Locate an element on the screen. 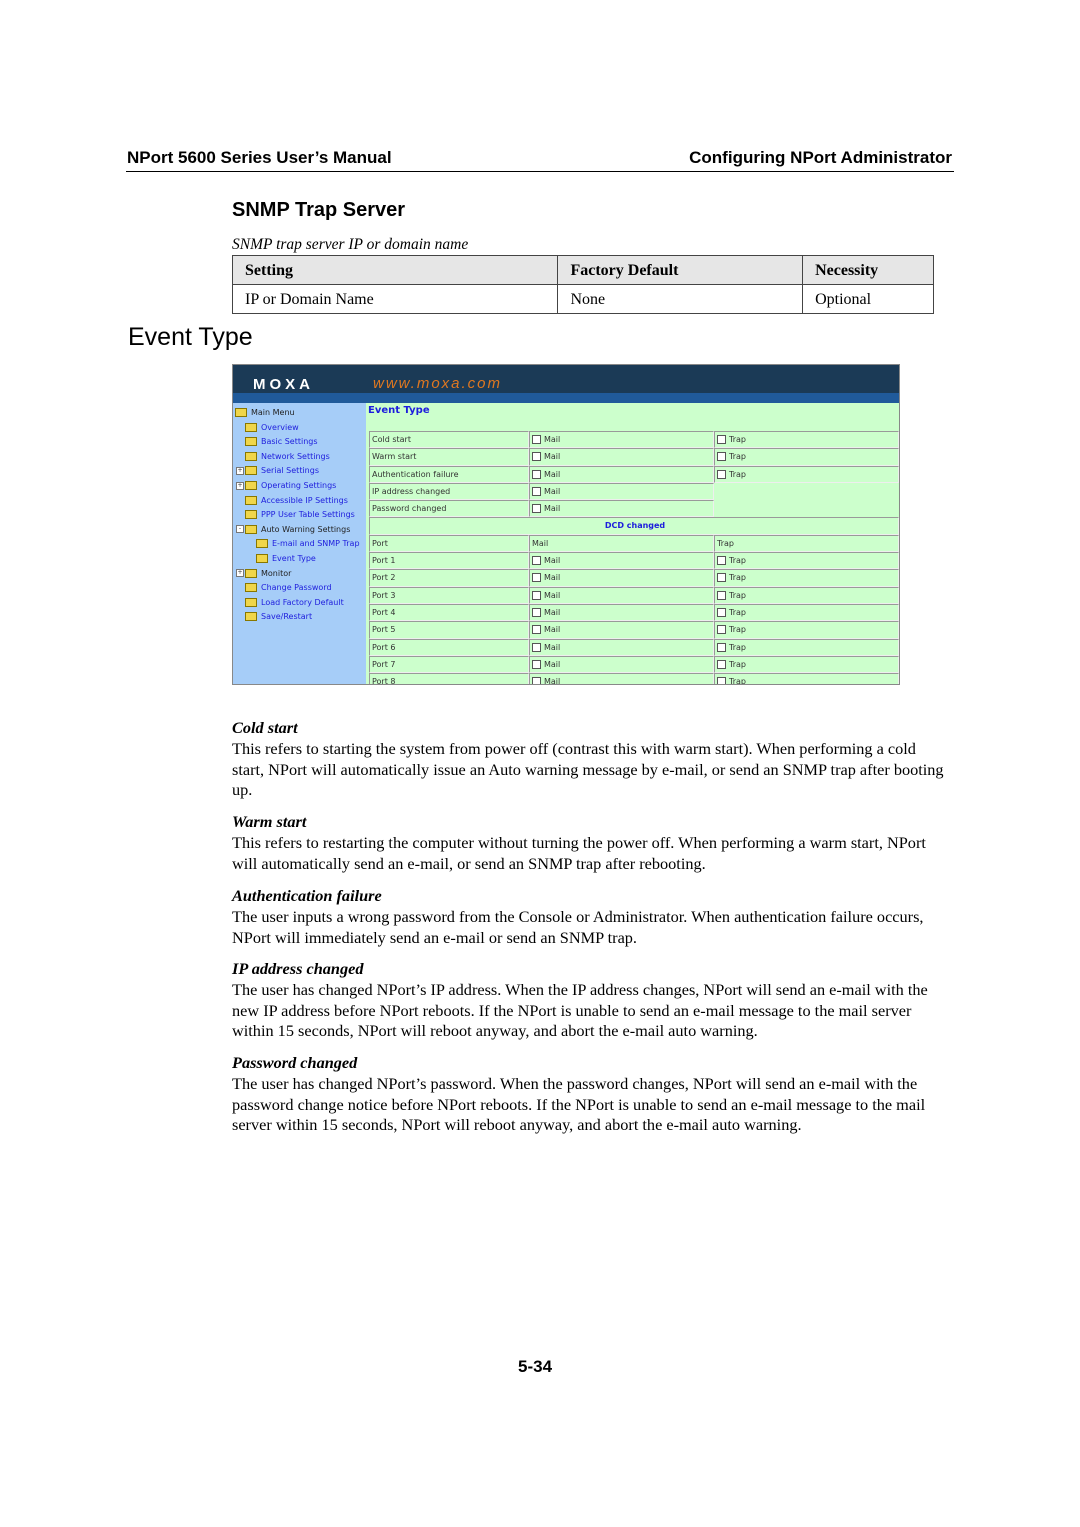  event-name: Cold start is located at coordinates (449, 440).